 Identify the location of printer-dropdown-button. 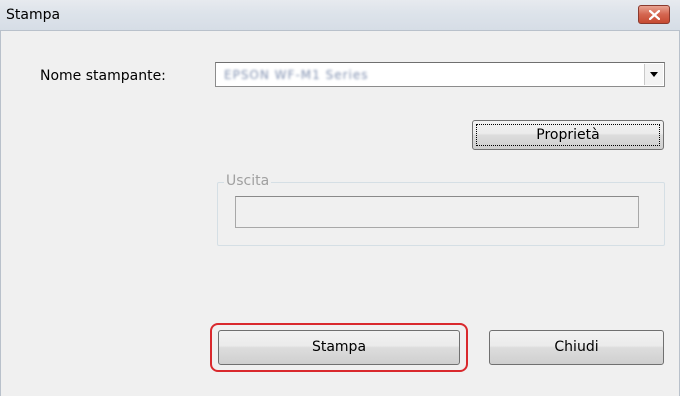
(653, 74).